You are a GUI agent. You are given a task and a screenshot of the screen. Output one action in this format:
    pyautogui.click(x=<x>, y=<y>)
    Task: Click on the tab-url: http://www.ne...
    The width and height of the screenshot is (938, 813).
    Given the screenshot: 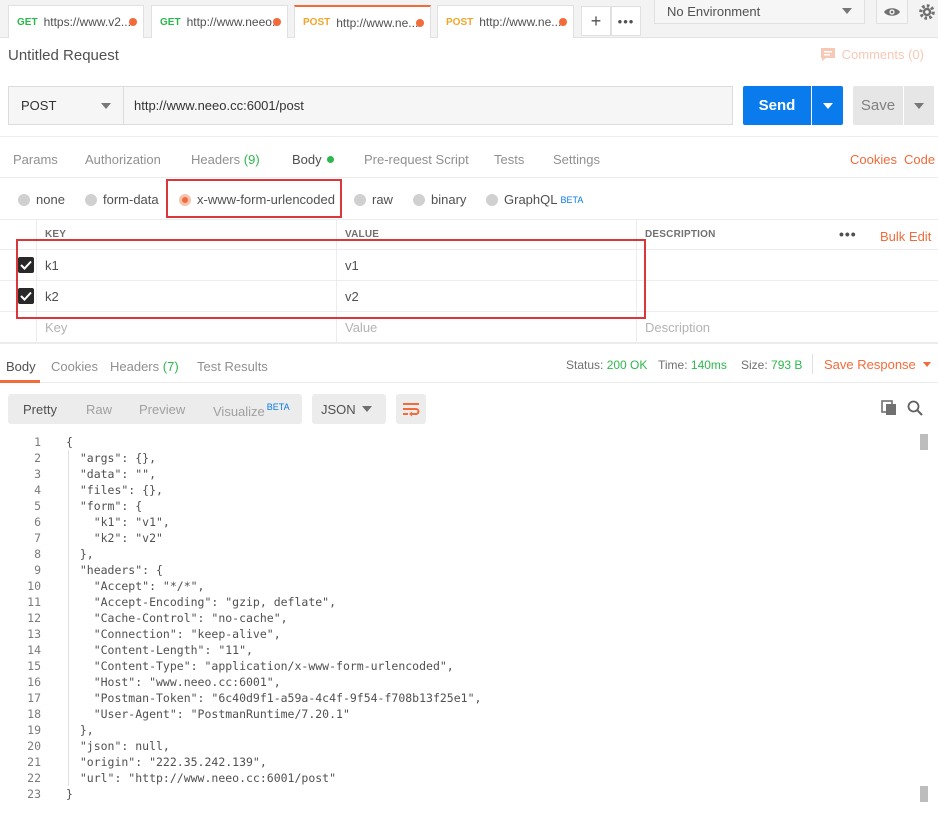 What is the action you would take?
    pyautogui.click(x=520, y=22)
    